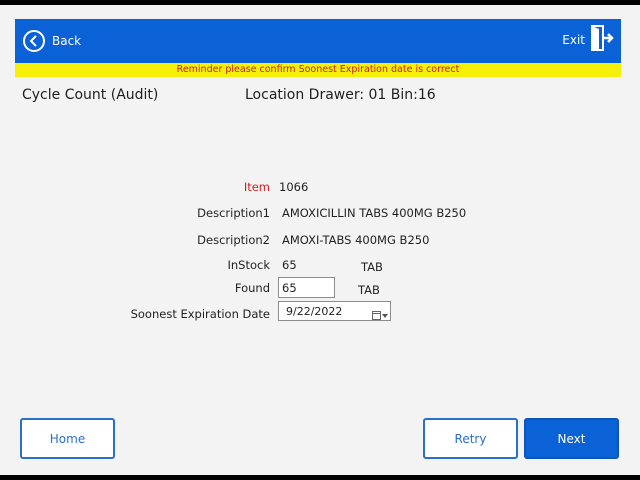 Image resolution: width=640 pixels, height=480 pixels. I want to click on back-arrow-icon, so click(34, 41).